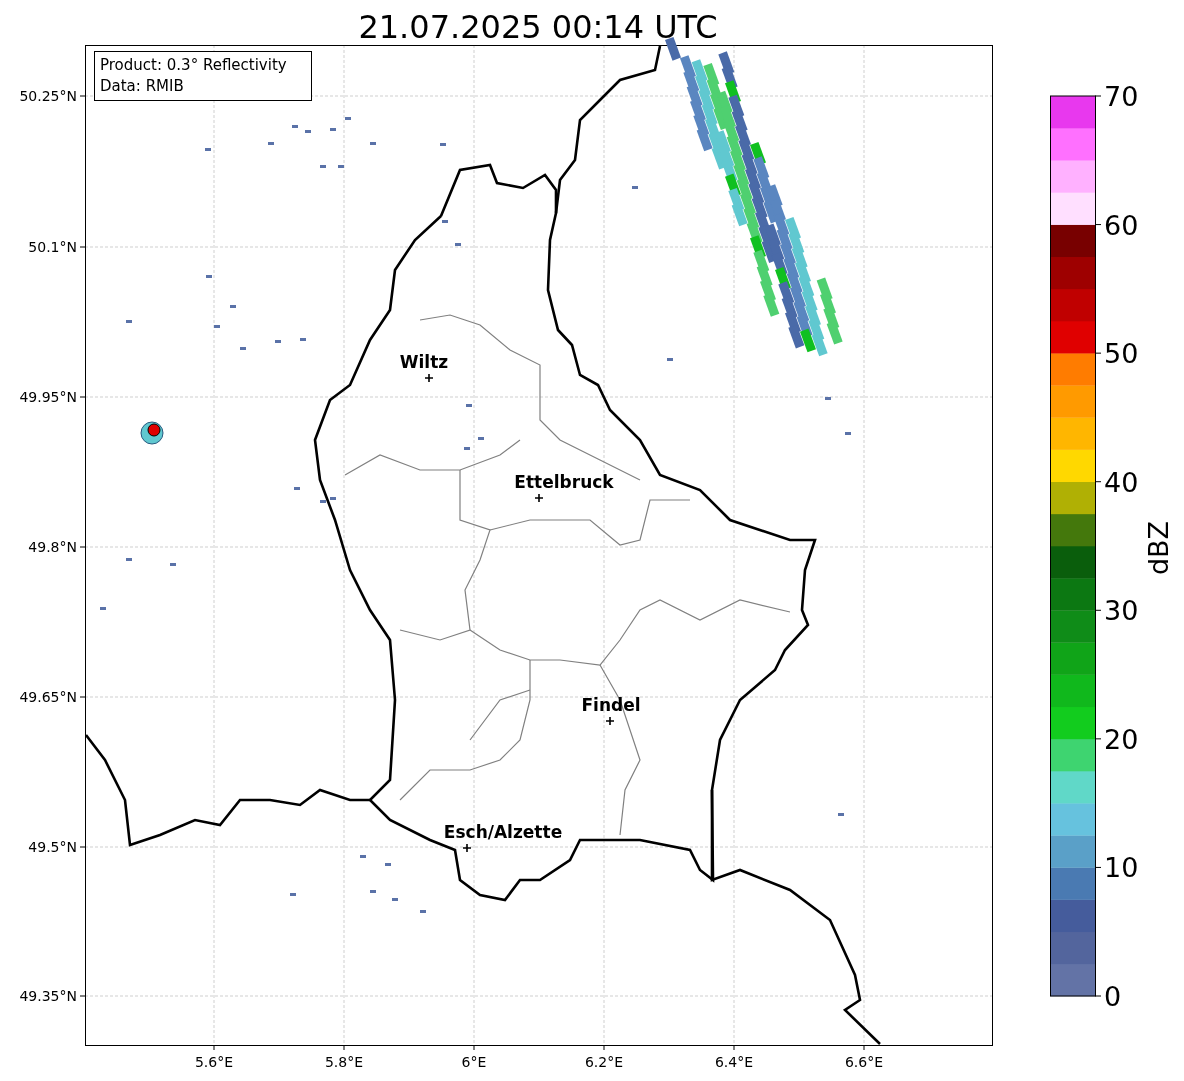  Describe the element at coordinates (1121, 611) in the screenshot. I see `colorbar-tick-label: 30` at that location.